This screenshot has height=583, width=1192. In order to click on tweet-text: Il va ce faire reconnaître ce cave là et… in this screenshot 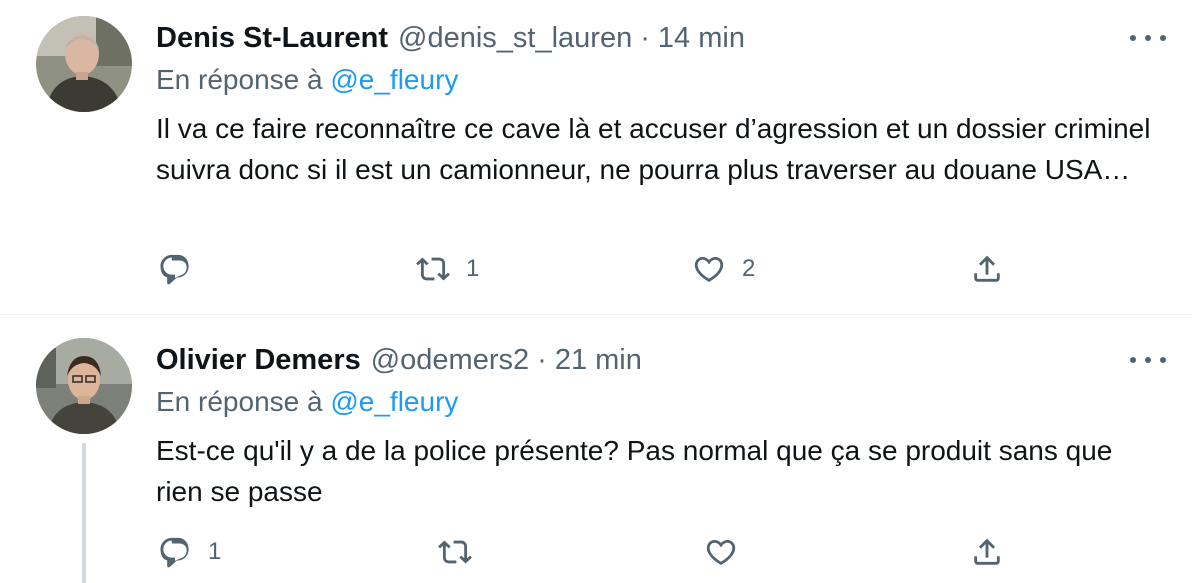, I will do `click(653, 149)`.